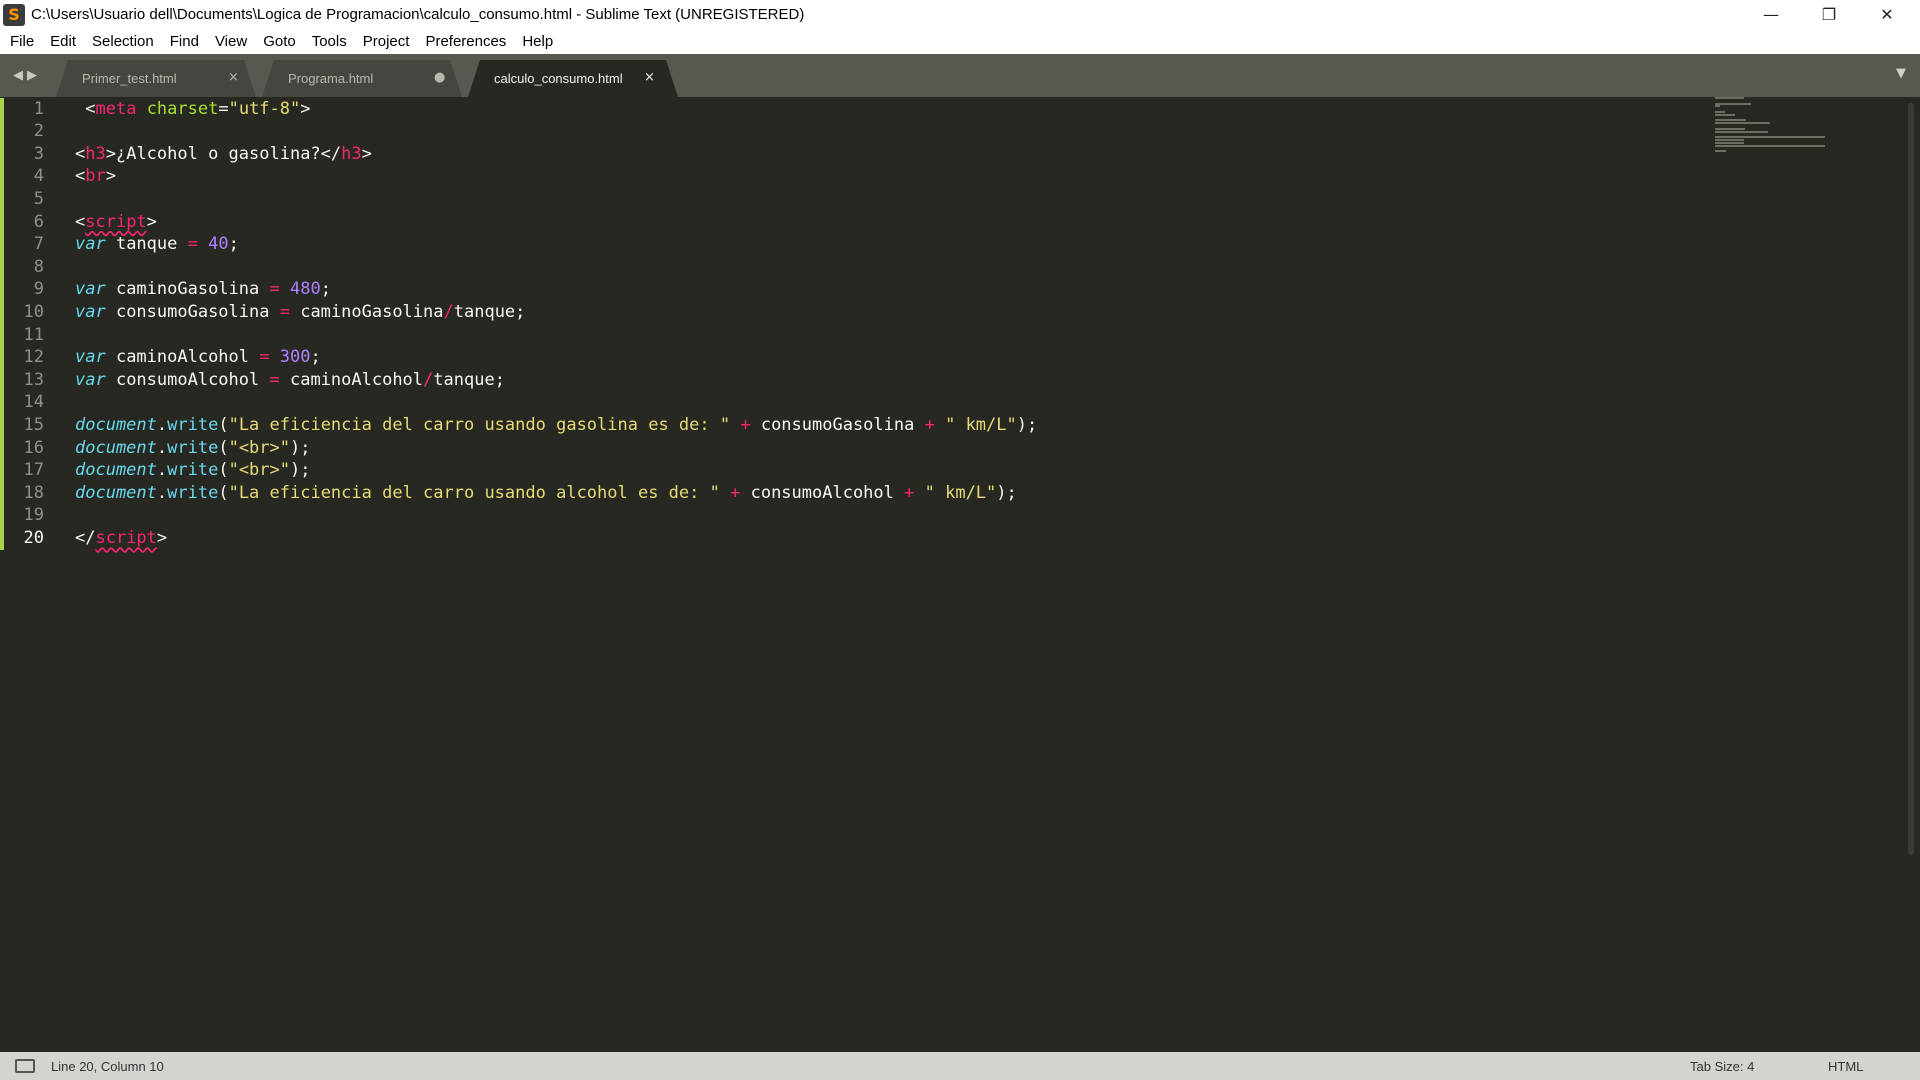  Describe the element at coordinates (182, 108) in the screenshot. I see `code-token: charset` at that location.